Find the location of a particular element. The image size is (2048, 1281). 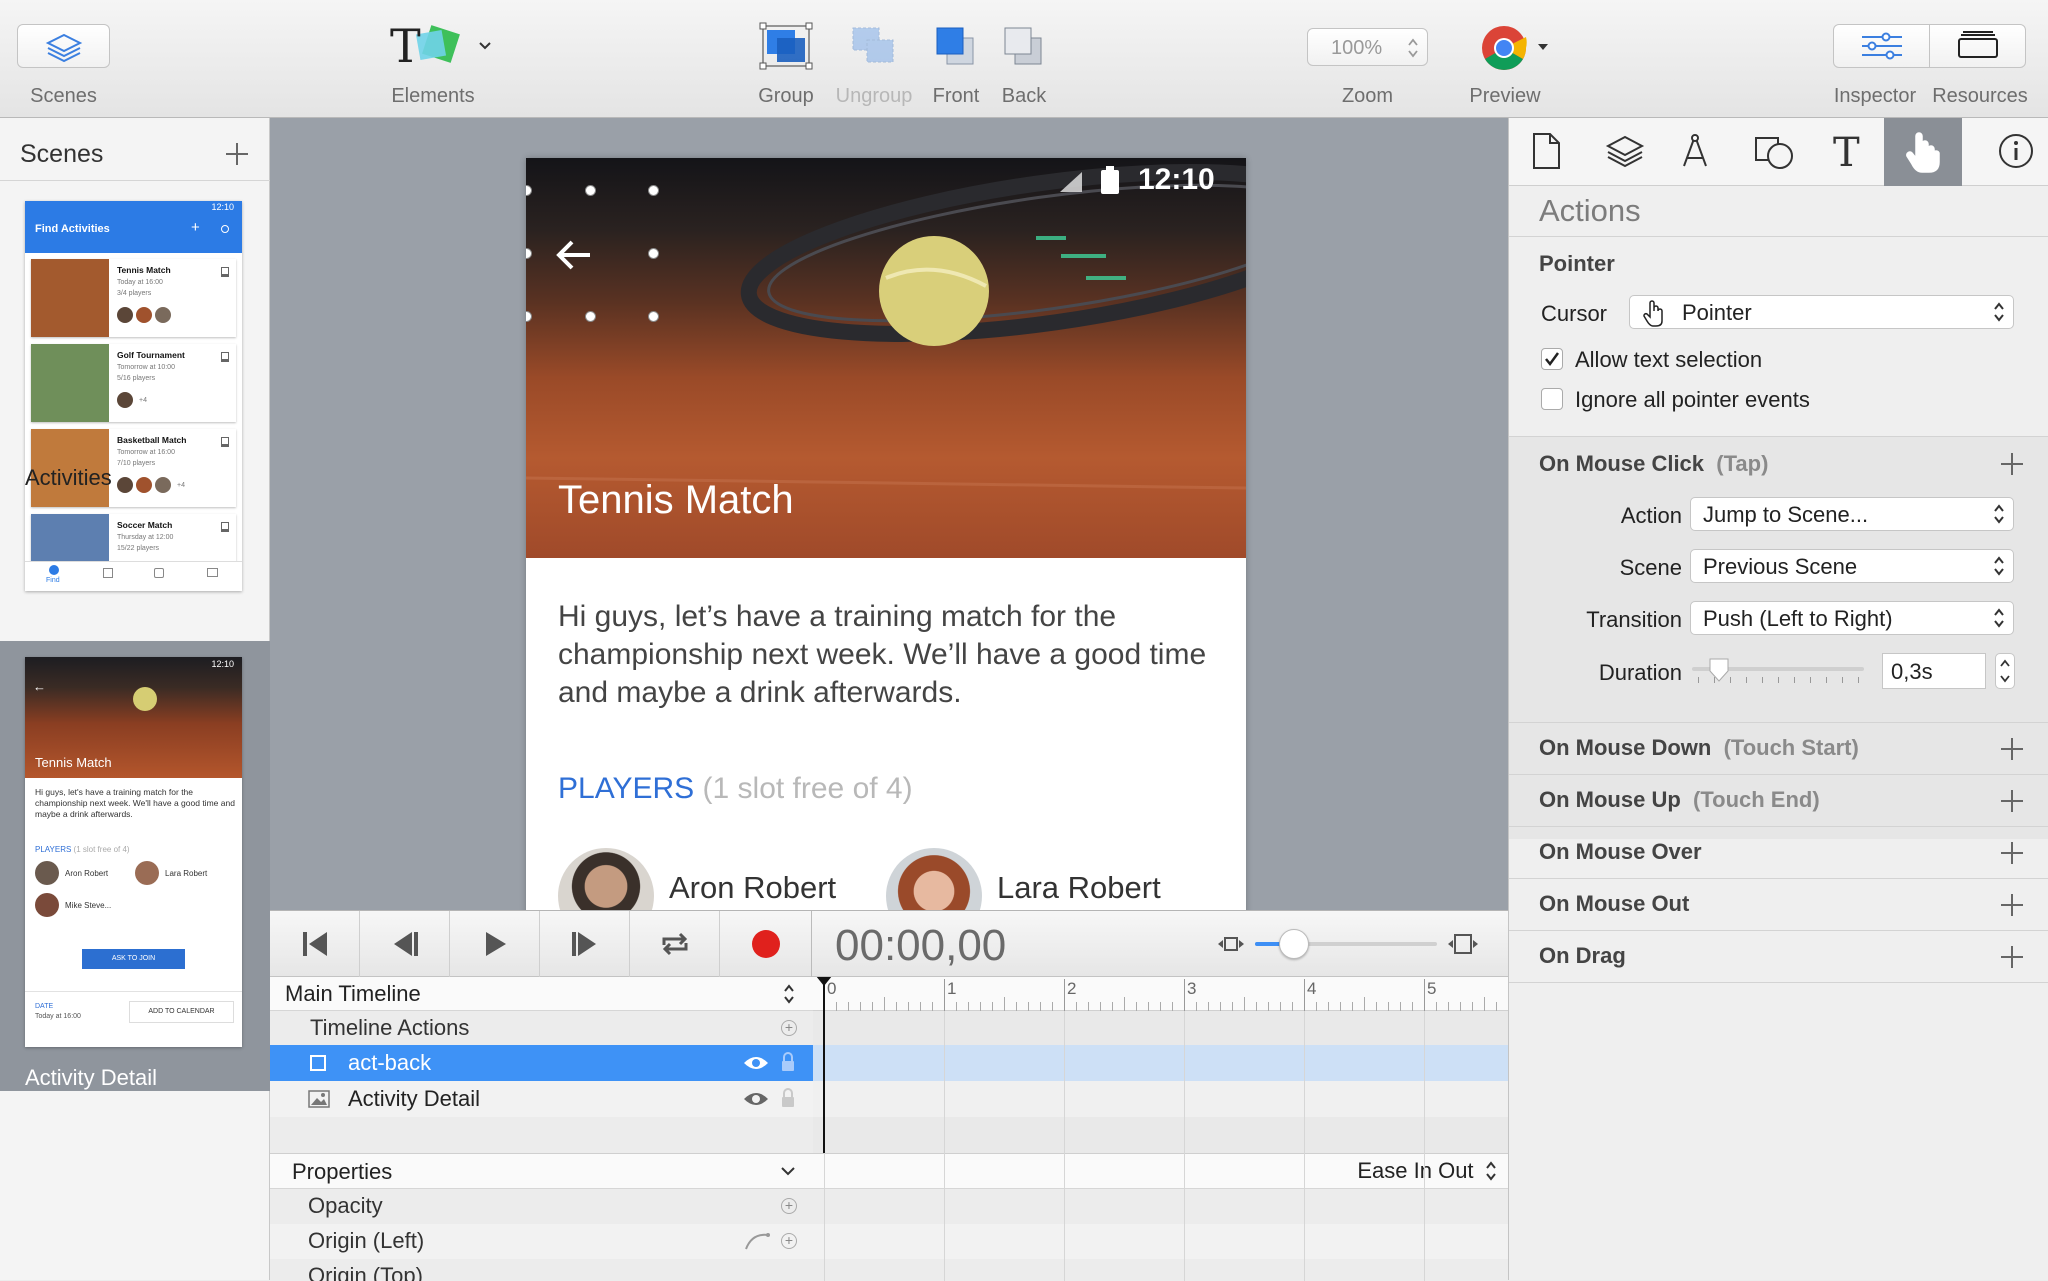

pointer-section-title: Pointer is located at coordinates (1577, 263).